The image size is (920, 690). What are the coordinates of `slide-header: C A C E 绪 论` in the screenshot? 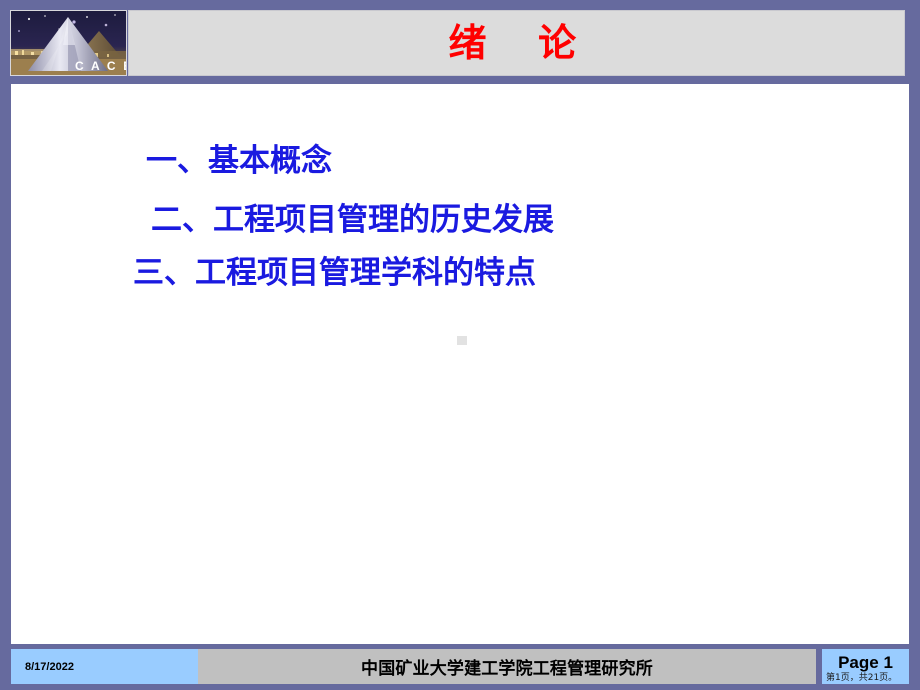 It's located at (460, 42).